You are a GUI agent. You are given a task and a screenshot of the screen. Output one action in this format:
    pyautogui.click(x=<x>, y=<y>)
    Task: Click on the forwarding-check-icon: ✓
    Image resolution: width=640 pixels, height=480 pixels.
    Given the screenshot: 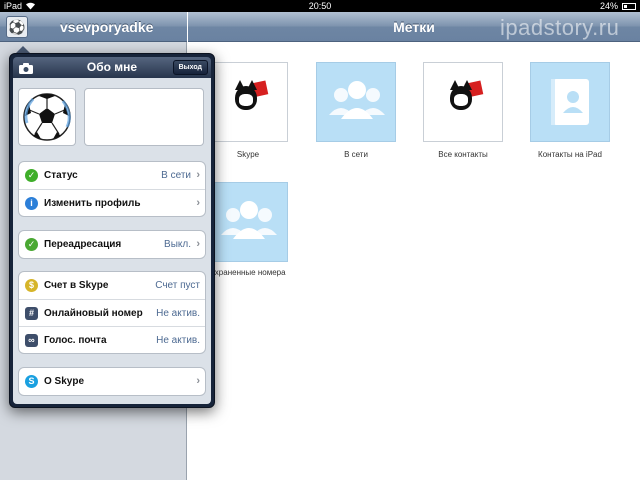 What is the action you would take?
    pyautogui.click(x=31, y=244)
    